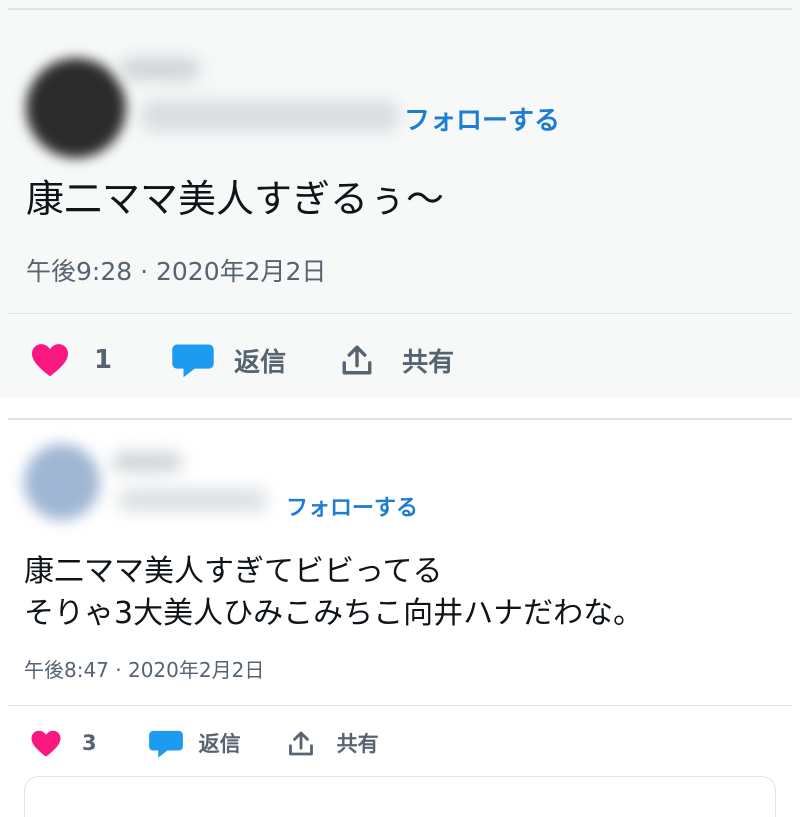 This screenshot has width=800, height=817. Describe the element at coordinates (334, 592) in the screenshot. I see `tweet-text: 康二ママ美人すぎてビビってる そりゃ3大美人ひみこみちこ向井ハナだわな。` at that location.